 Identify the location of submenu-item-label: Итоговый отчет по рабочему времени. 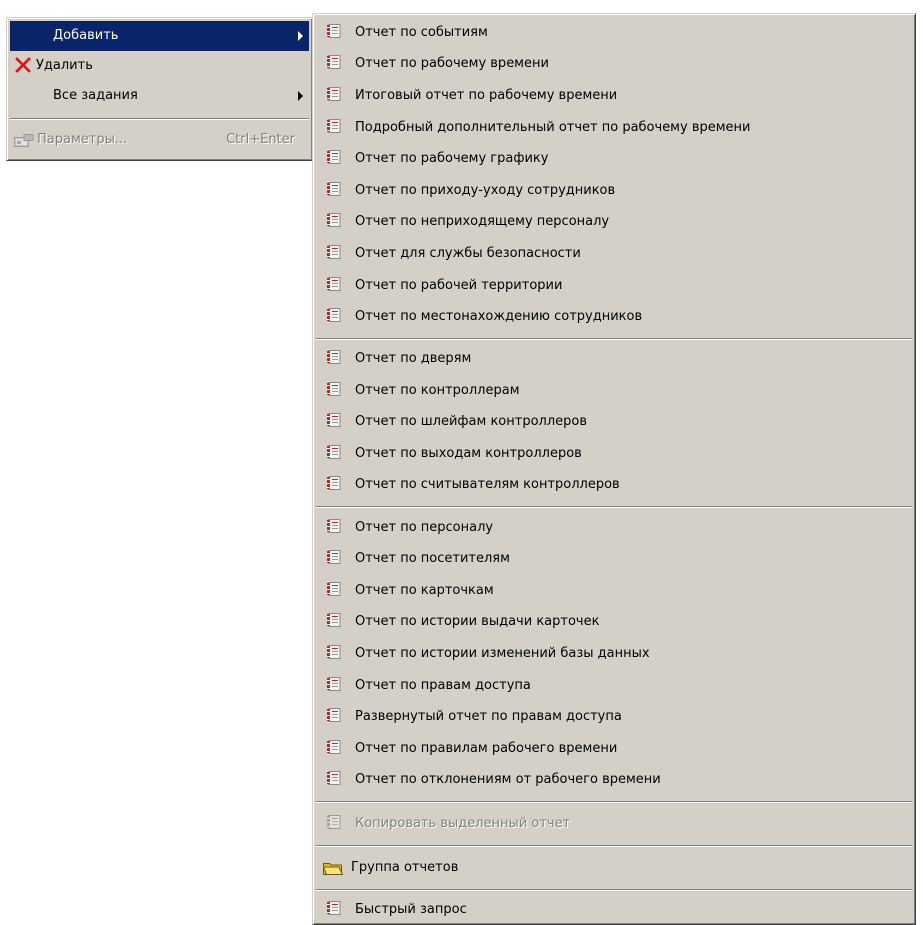
(486, 95).